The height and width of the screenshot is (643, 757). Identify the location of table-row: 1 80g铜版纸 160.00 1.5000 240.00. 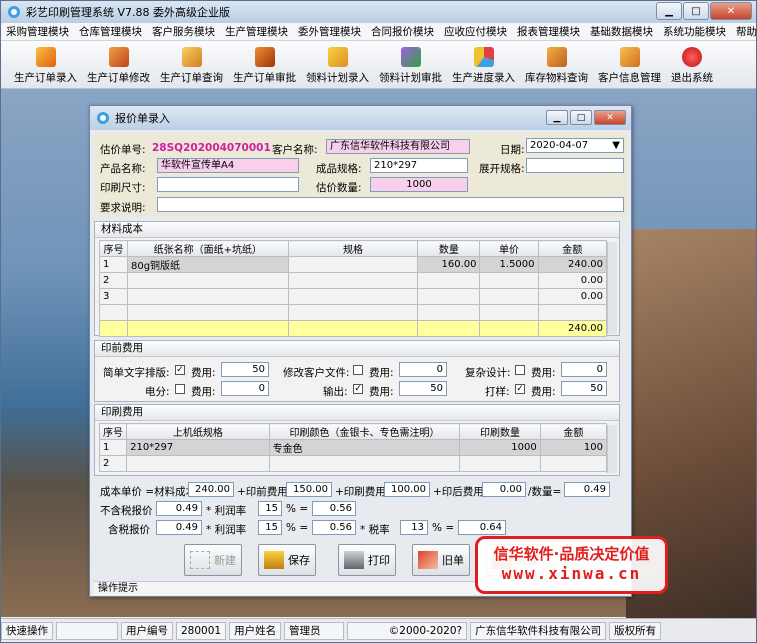
(353, 264).